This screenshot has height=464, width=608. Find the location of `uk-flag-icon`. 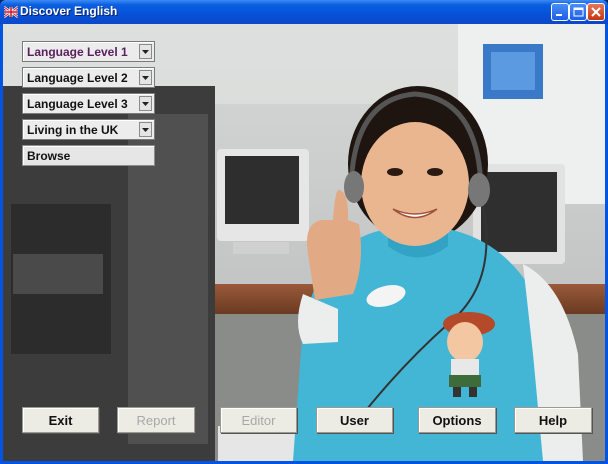

uk-flag-icon is located at coordinates (11, 12).